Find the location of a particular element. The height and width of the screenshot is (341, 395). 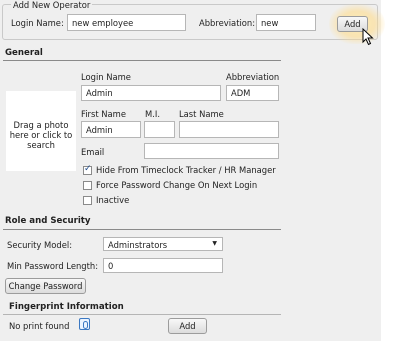

change-password-button: Change Password is located at coordinates (45, 286).